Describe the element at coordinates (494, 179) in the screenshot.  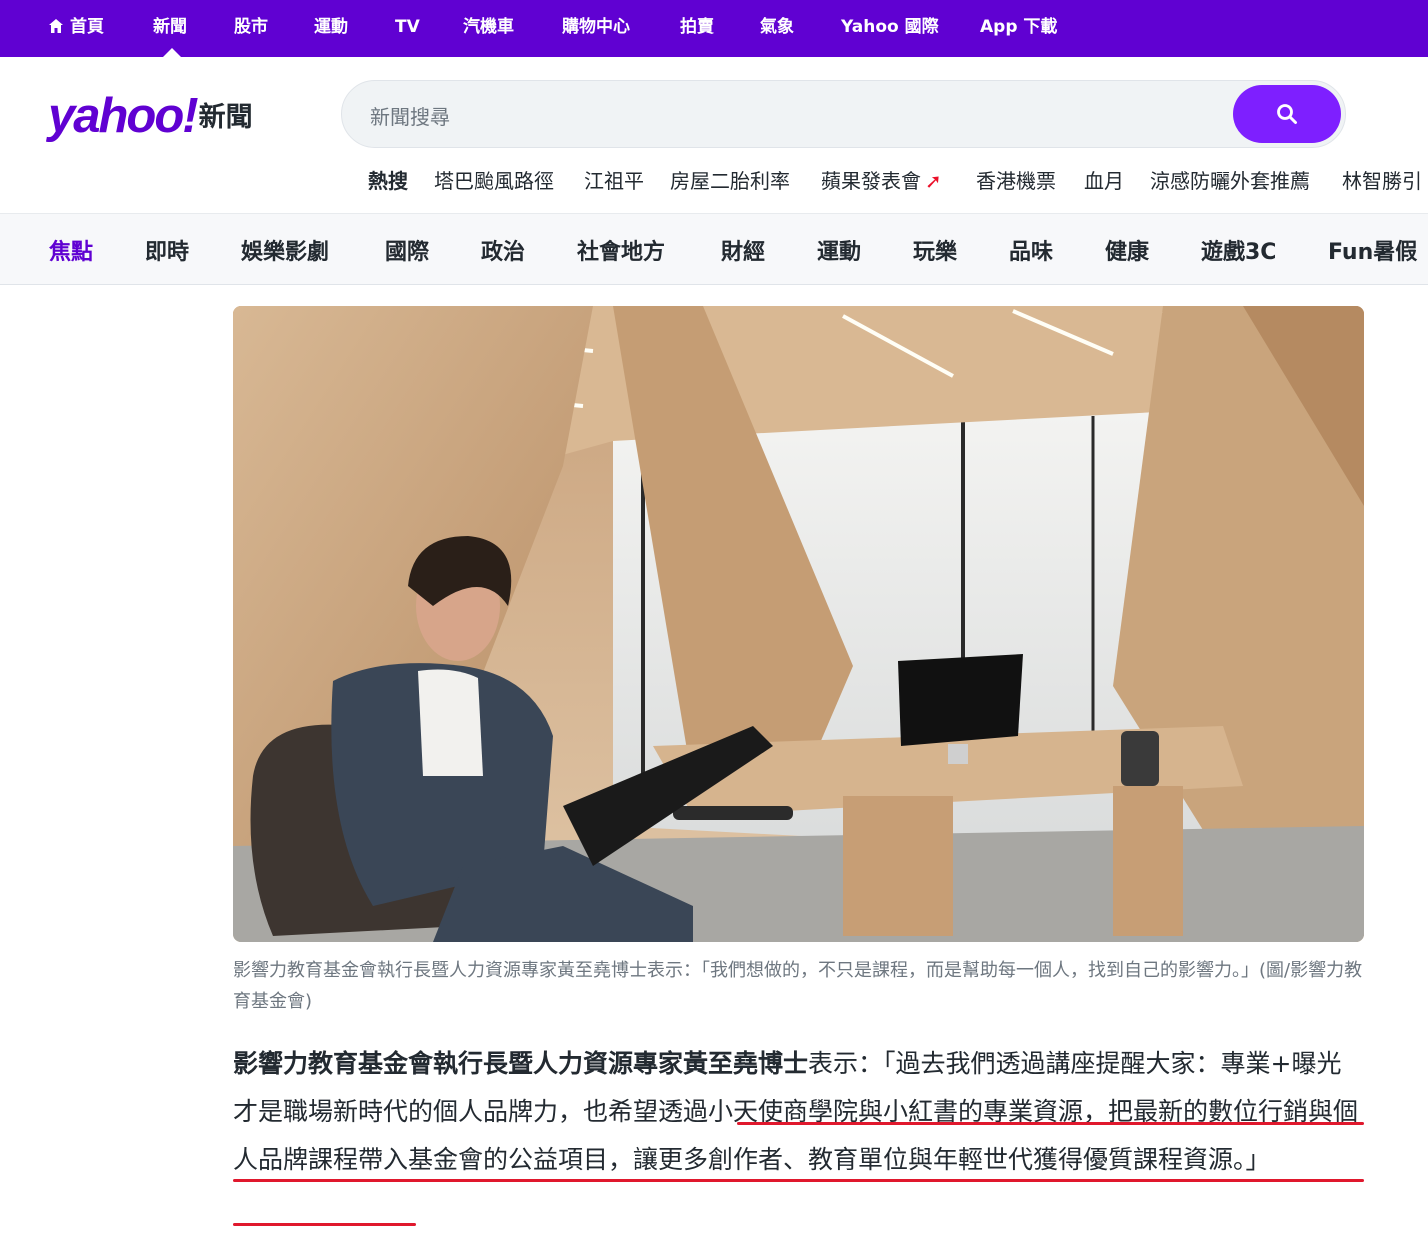
I see `trending-item: 塔巴颱風路徑` at that location.